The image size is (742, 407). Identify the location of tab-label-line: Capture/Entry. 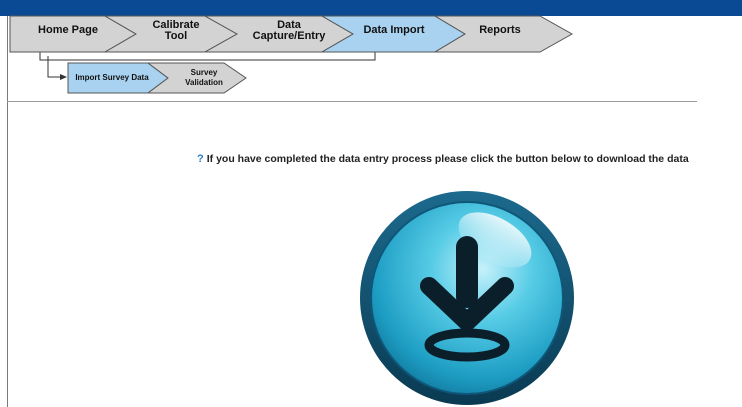
(290, 36).